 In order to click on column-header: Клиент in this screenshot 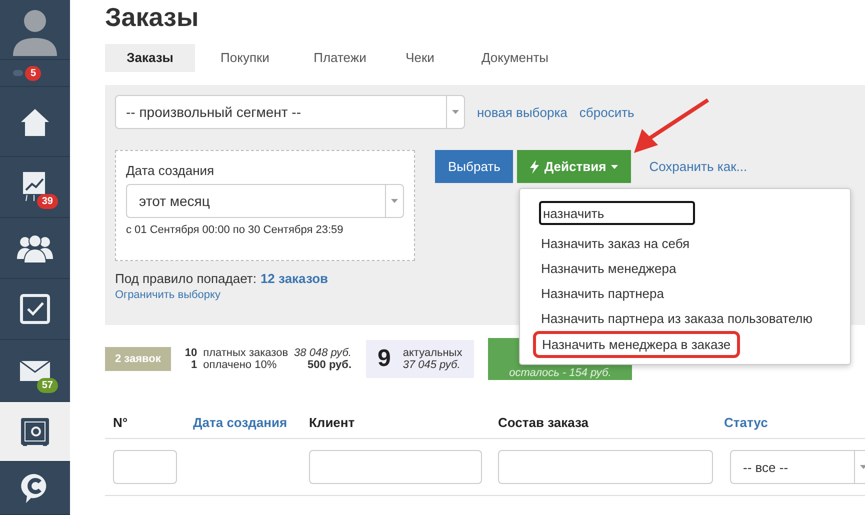, I will do `click(332, 422)`.